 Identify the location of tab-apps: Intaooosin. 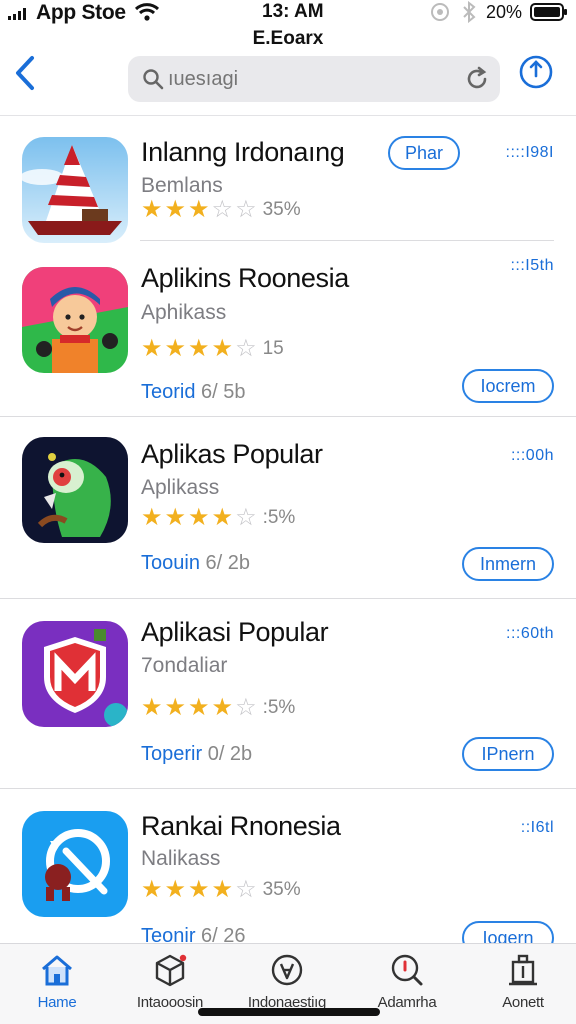
(170, 983).